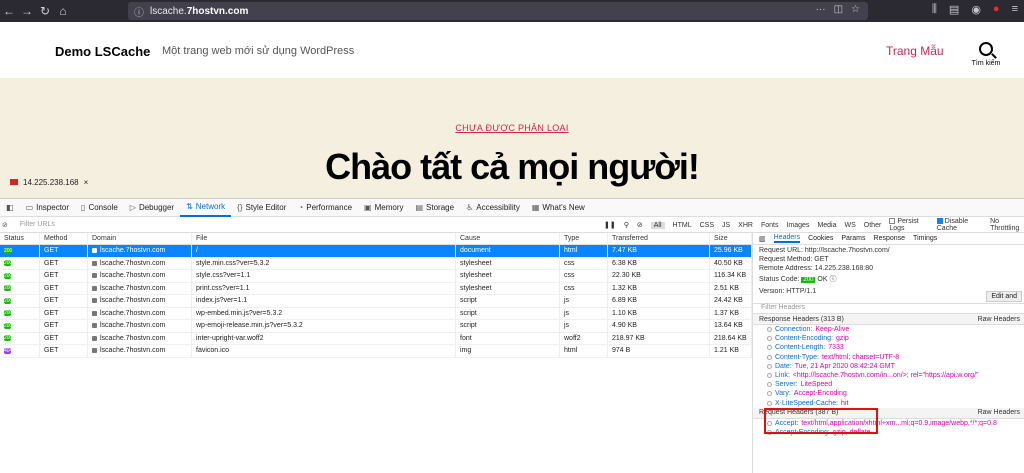 The width and height of the screenshot is (1024, 473). I want to click on close-icon: ×, so click(86, 182).